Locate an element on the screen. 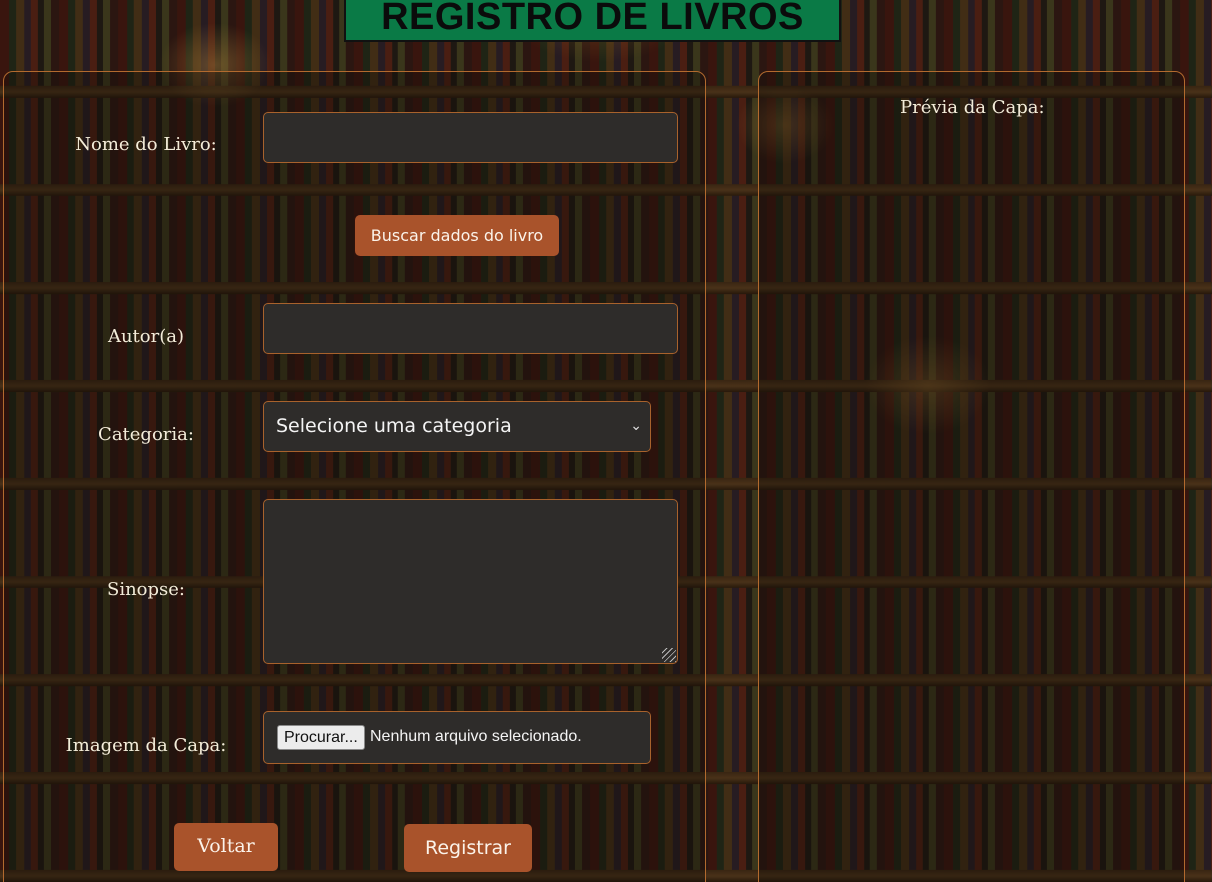 The width and height of the screenshot is (1212, 882). cover-preview-label: Prévia da Capa: is located at coordinates (972, 107).